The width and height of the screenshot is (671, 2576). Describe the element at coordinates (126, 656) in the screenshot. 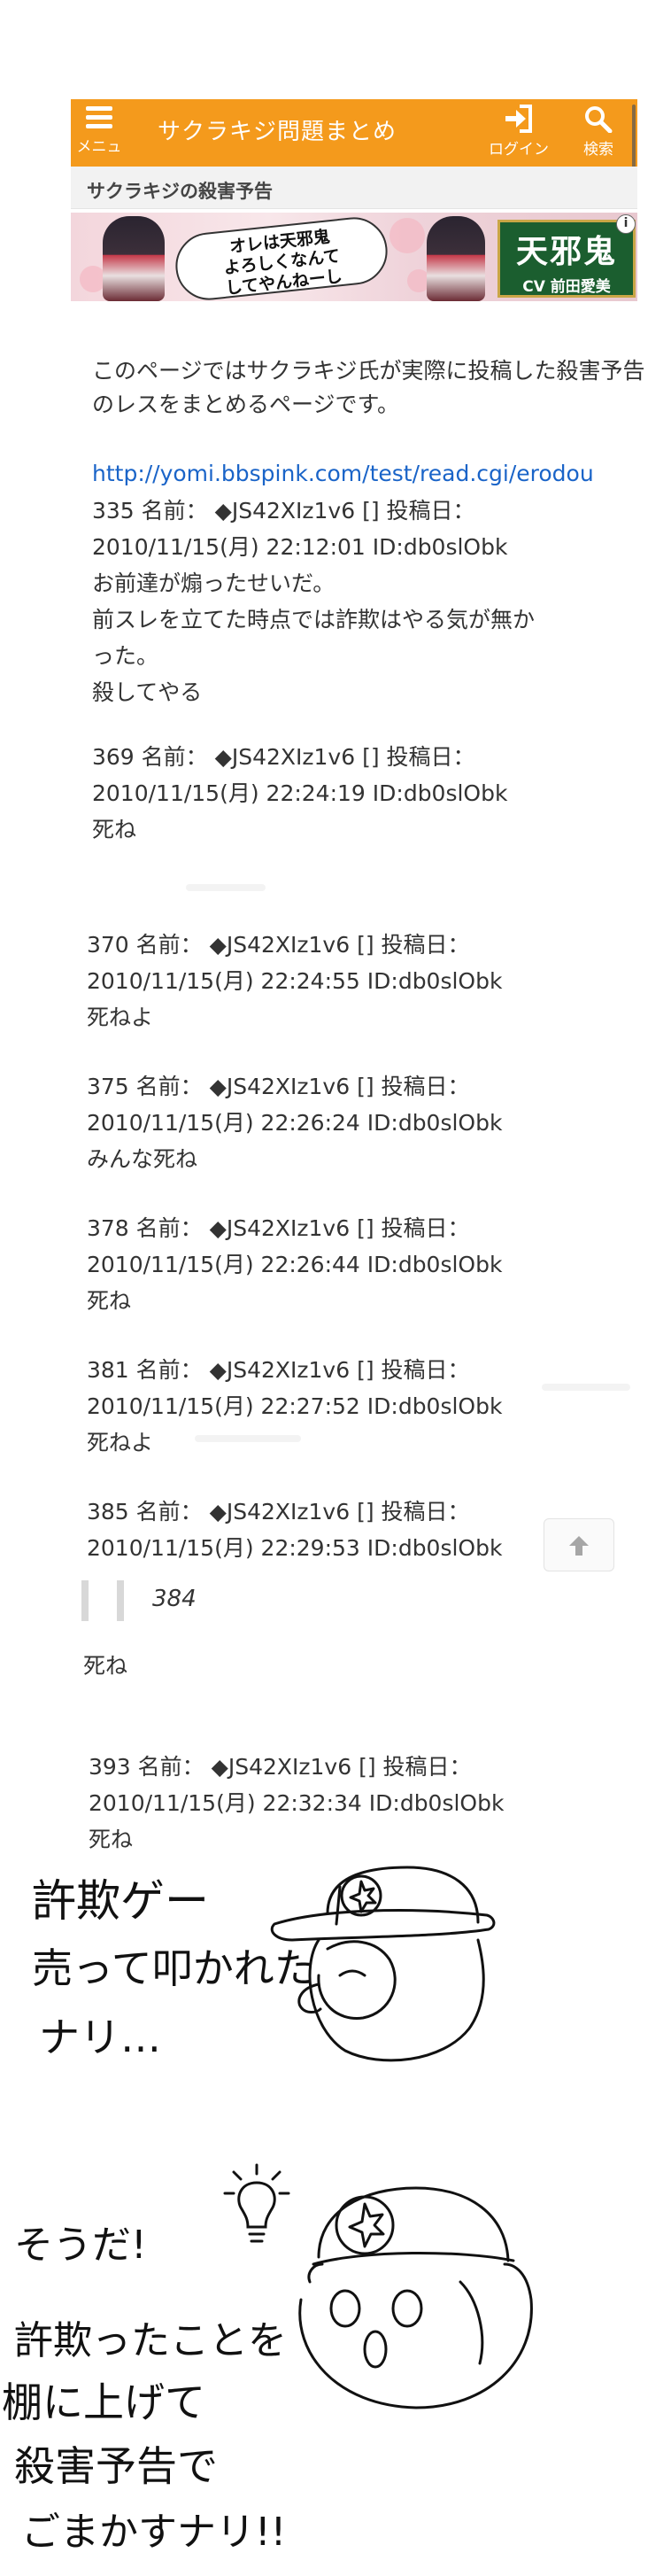

I see `post-body-line: った。` at that location.